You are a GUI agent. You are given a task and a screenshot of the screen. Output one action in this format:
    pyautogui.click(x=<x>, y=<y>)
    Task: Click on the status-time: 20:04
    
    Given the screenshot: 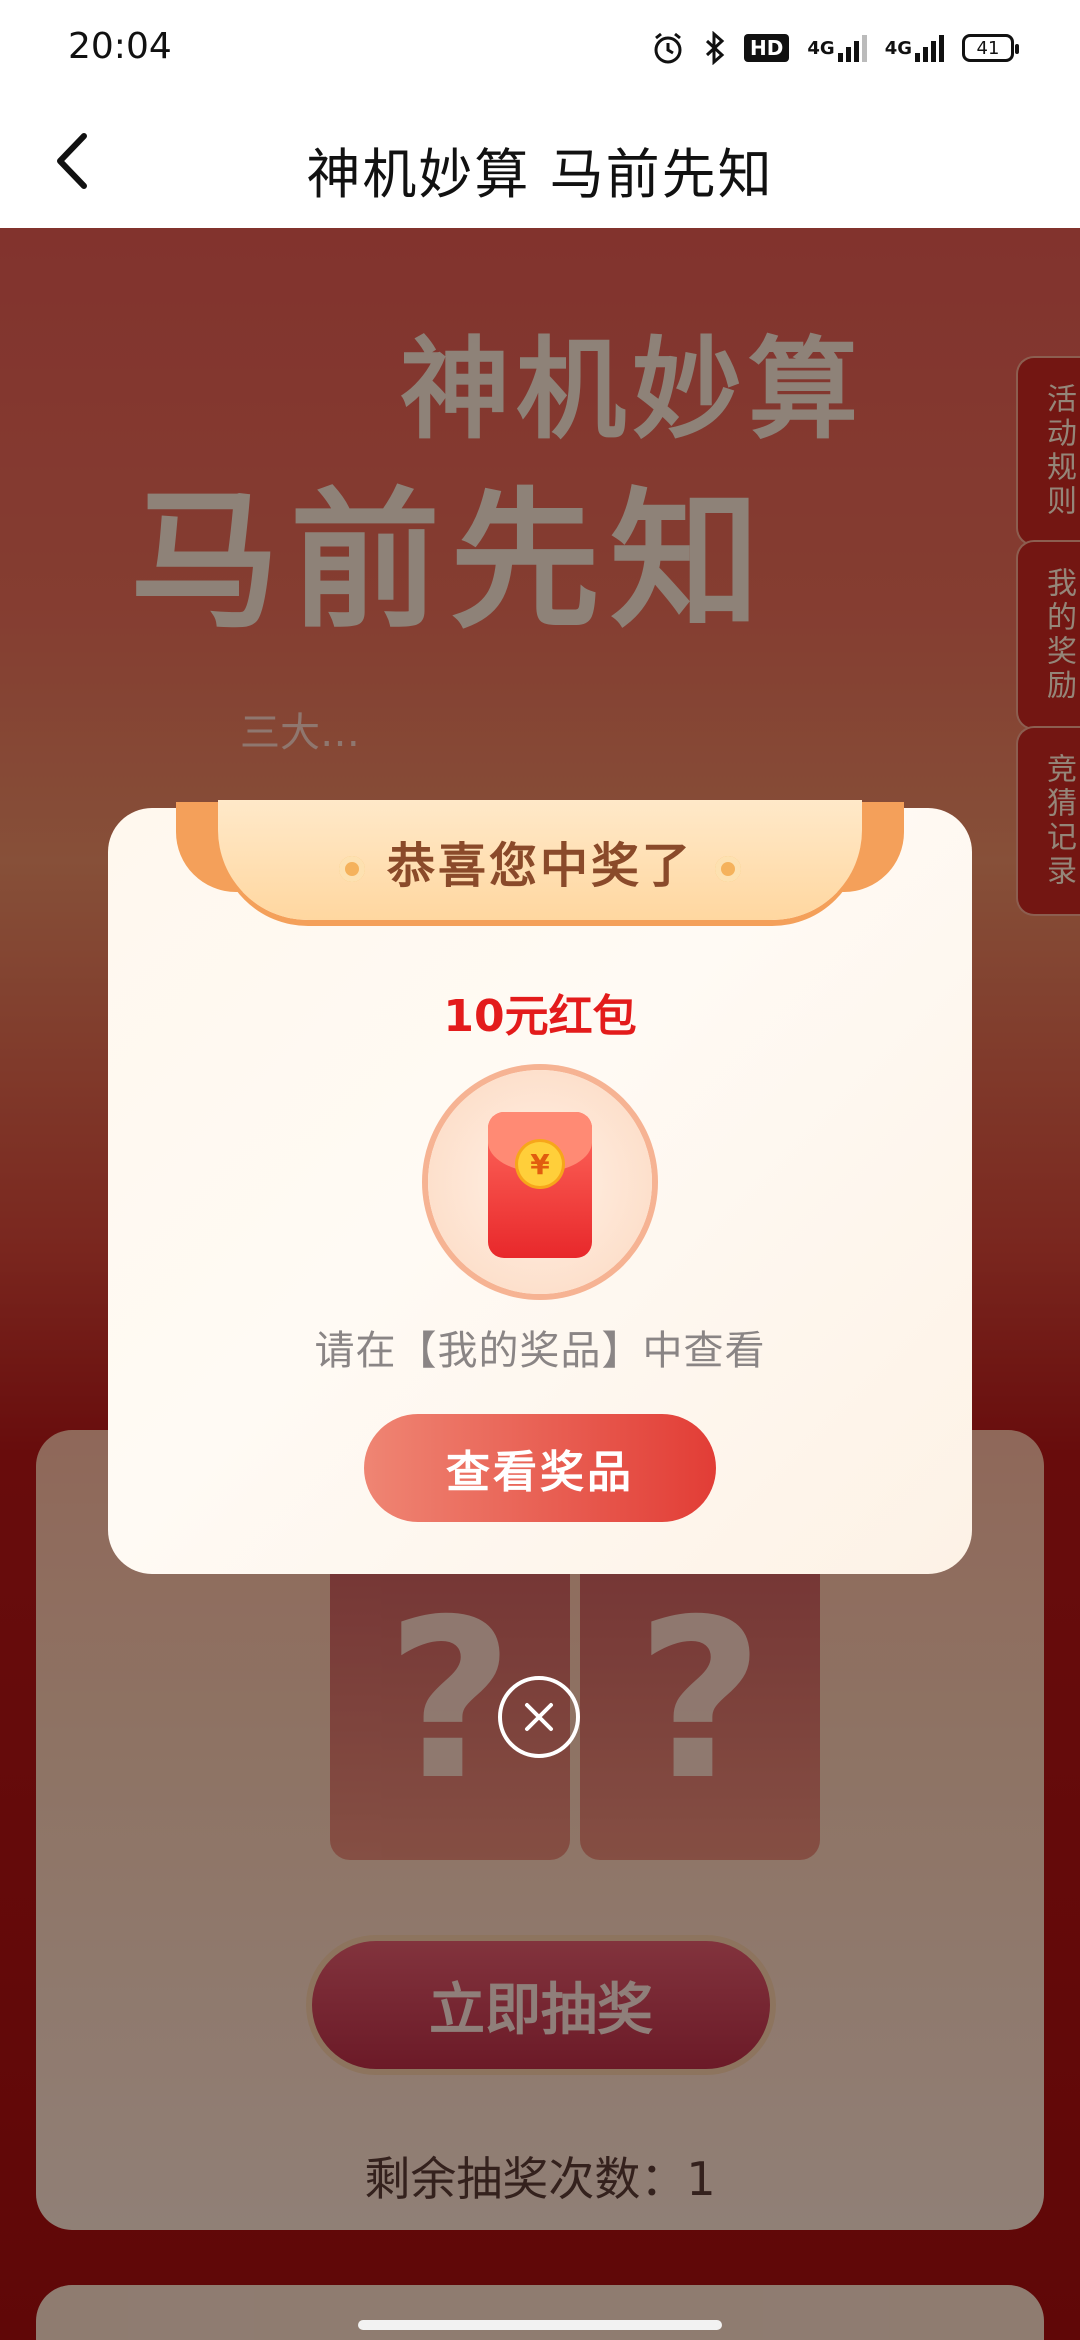 What is the action you would take?
    pyautogui.click(x=120, y=46)
    